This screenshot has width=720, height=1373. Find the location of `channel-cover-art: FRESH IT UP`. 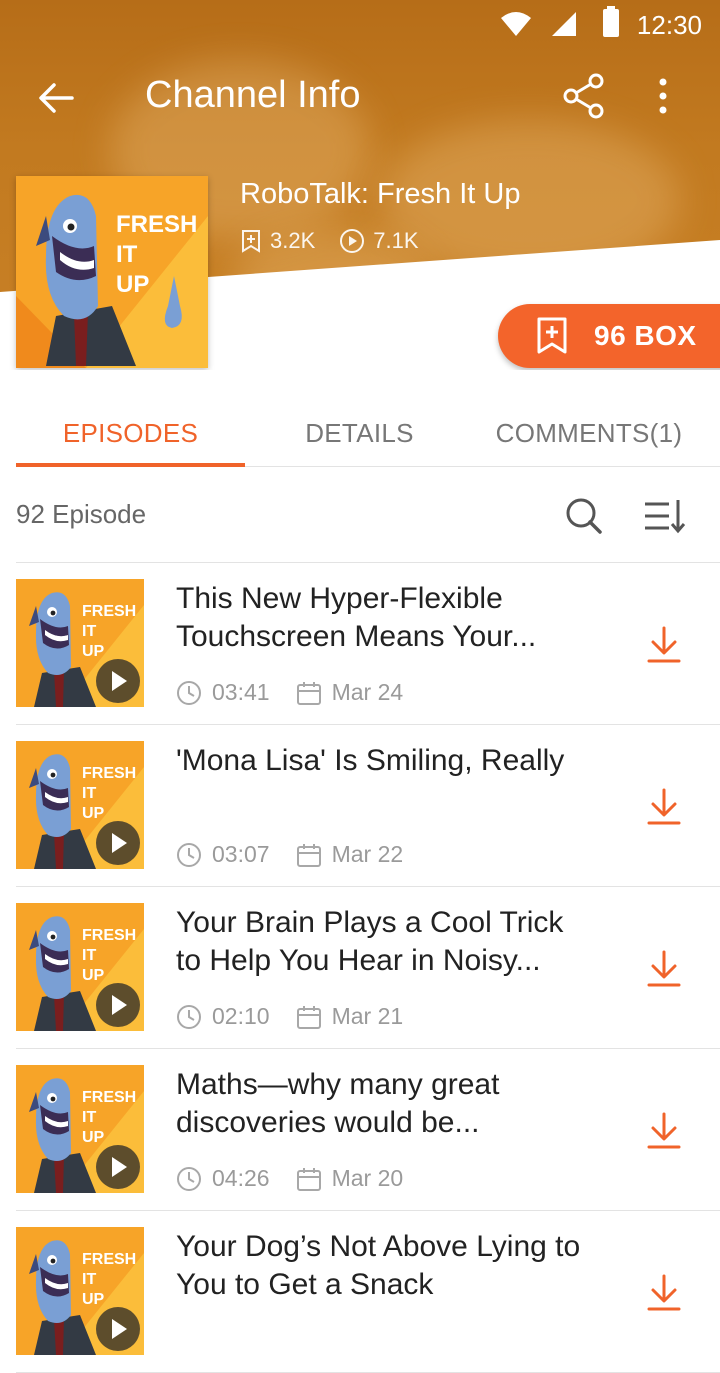

channel-cover-art: FRESH IT UP is located at coordinates (112, 272).